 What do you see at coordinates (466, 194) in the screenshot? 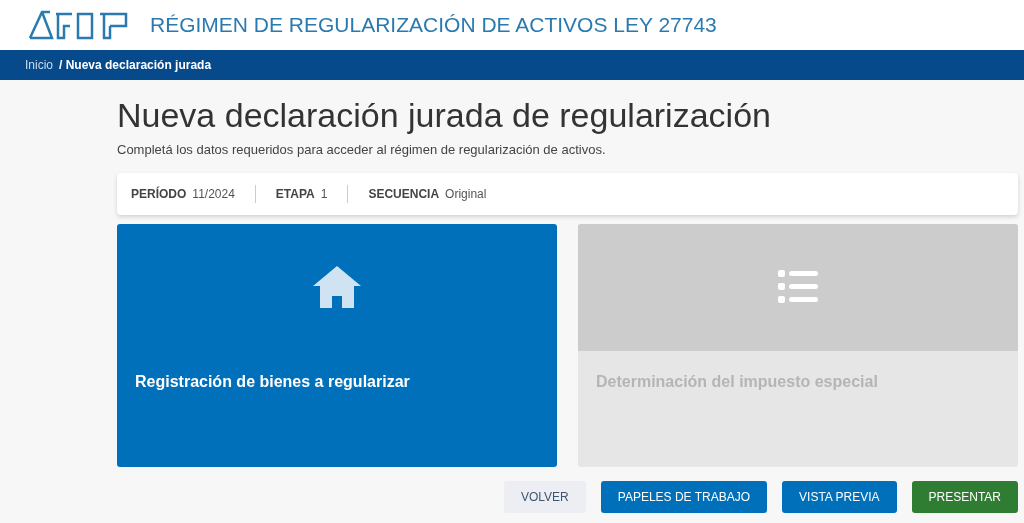
I see `info-value: Original` at bounding box center [466, 194].